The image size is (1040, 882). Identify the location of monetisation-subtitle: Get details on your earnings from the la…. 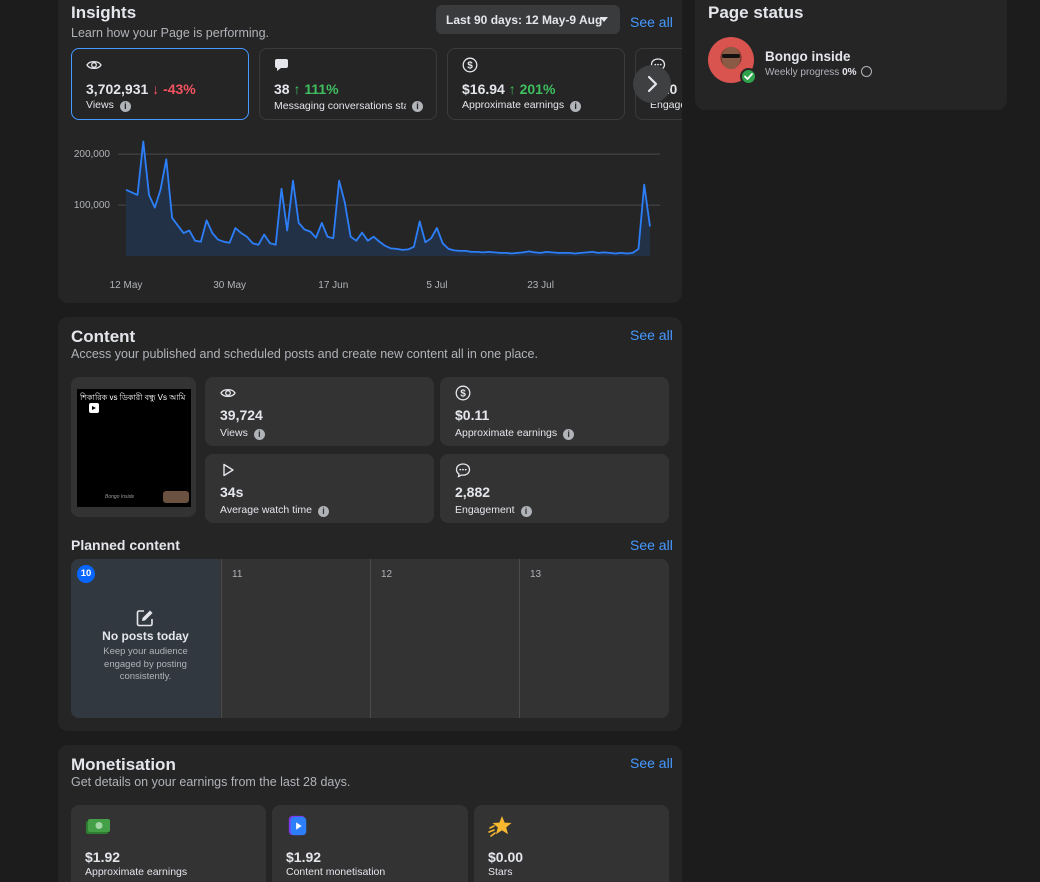
(211, 782).